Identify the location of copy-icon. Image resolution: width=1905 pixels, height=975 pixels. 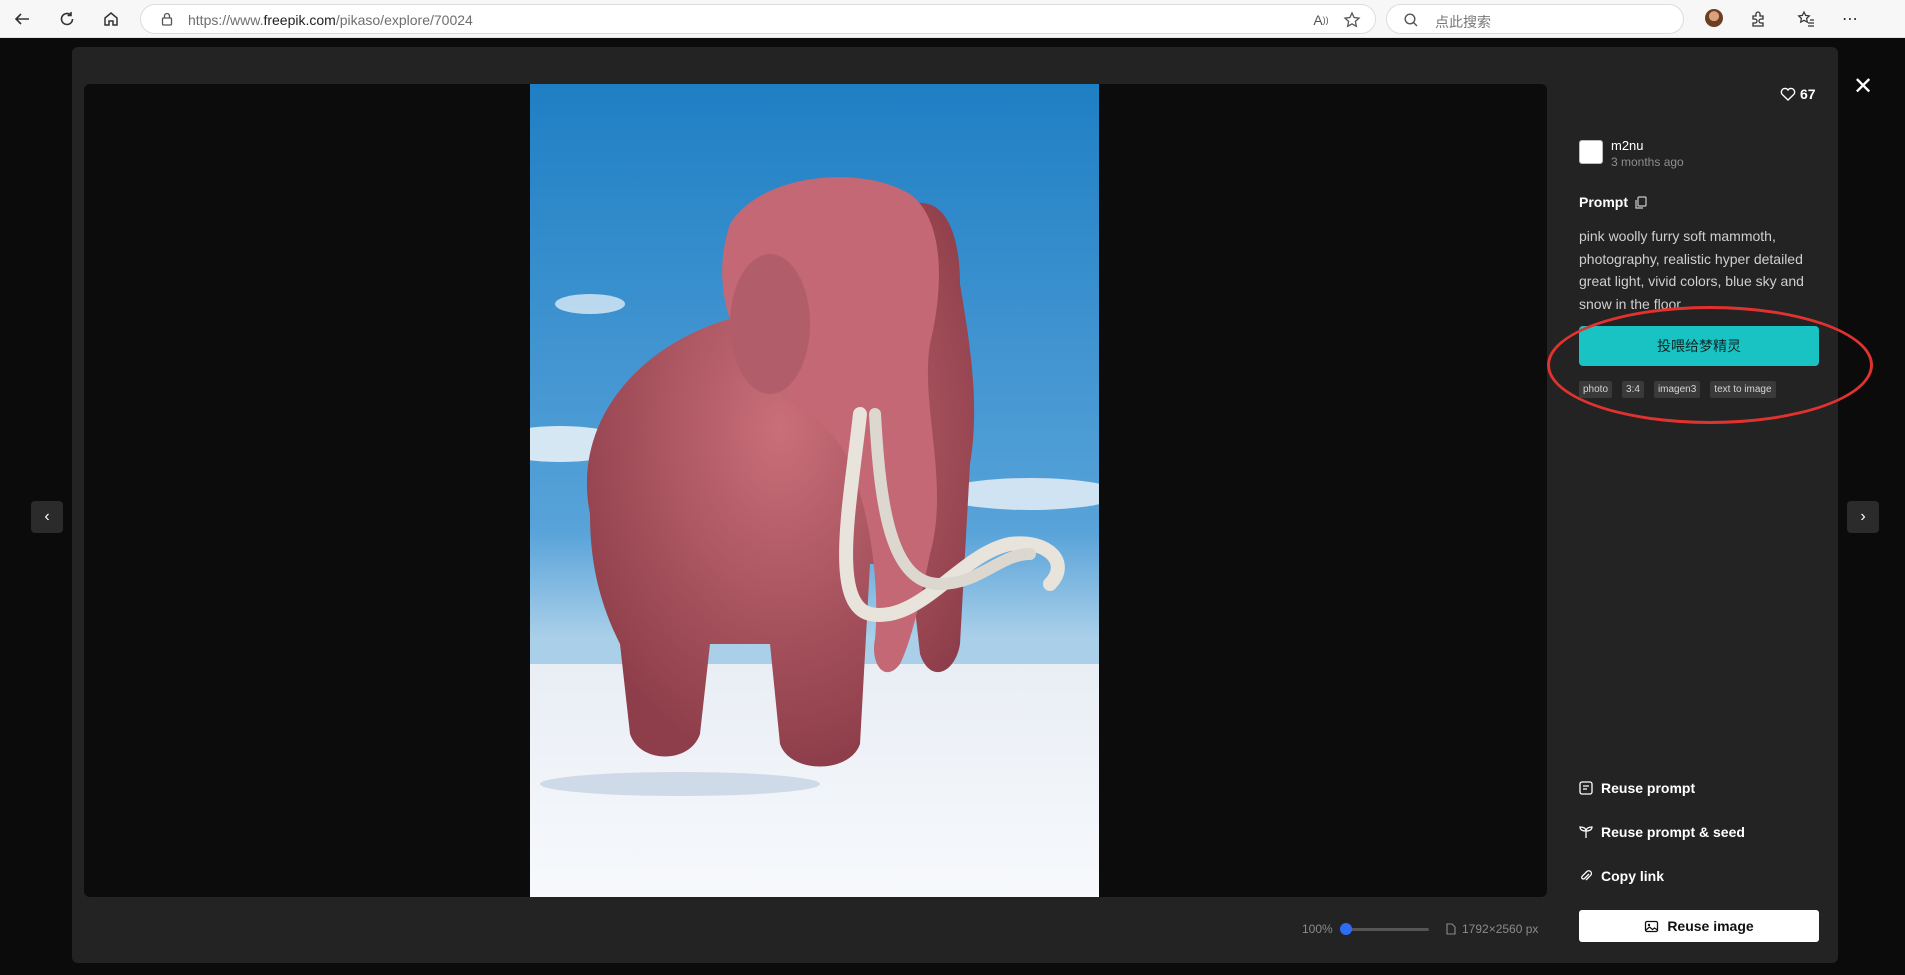
(1641, 202).